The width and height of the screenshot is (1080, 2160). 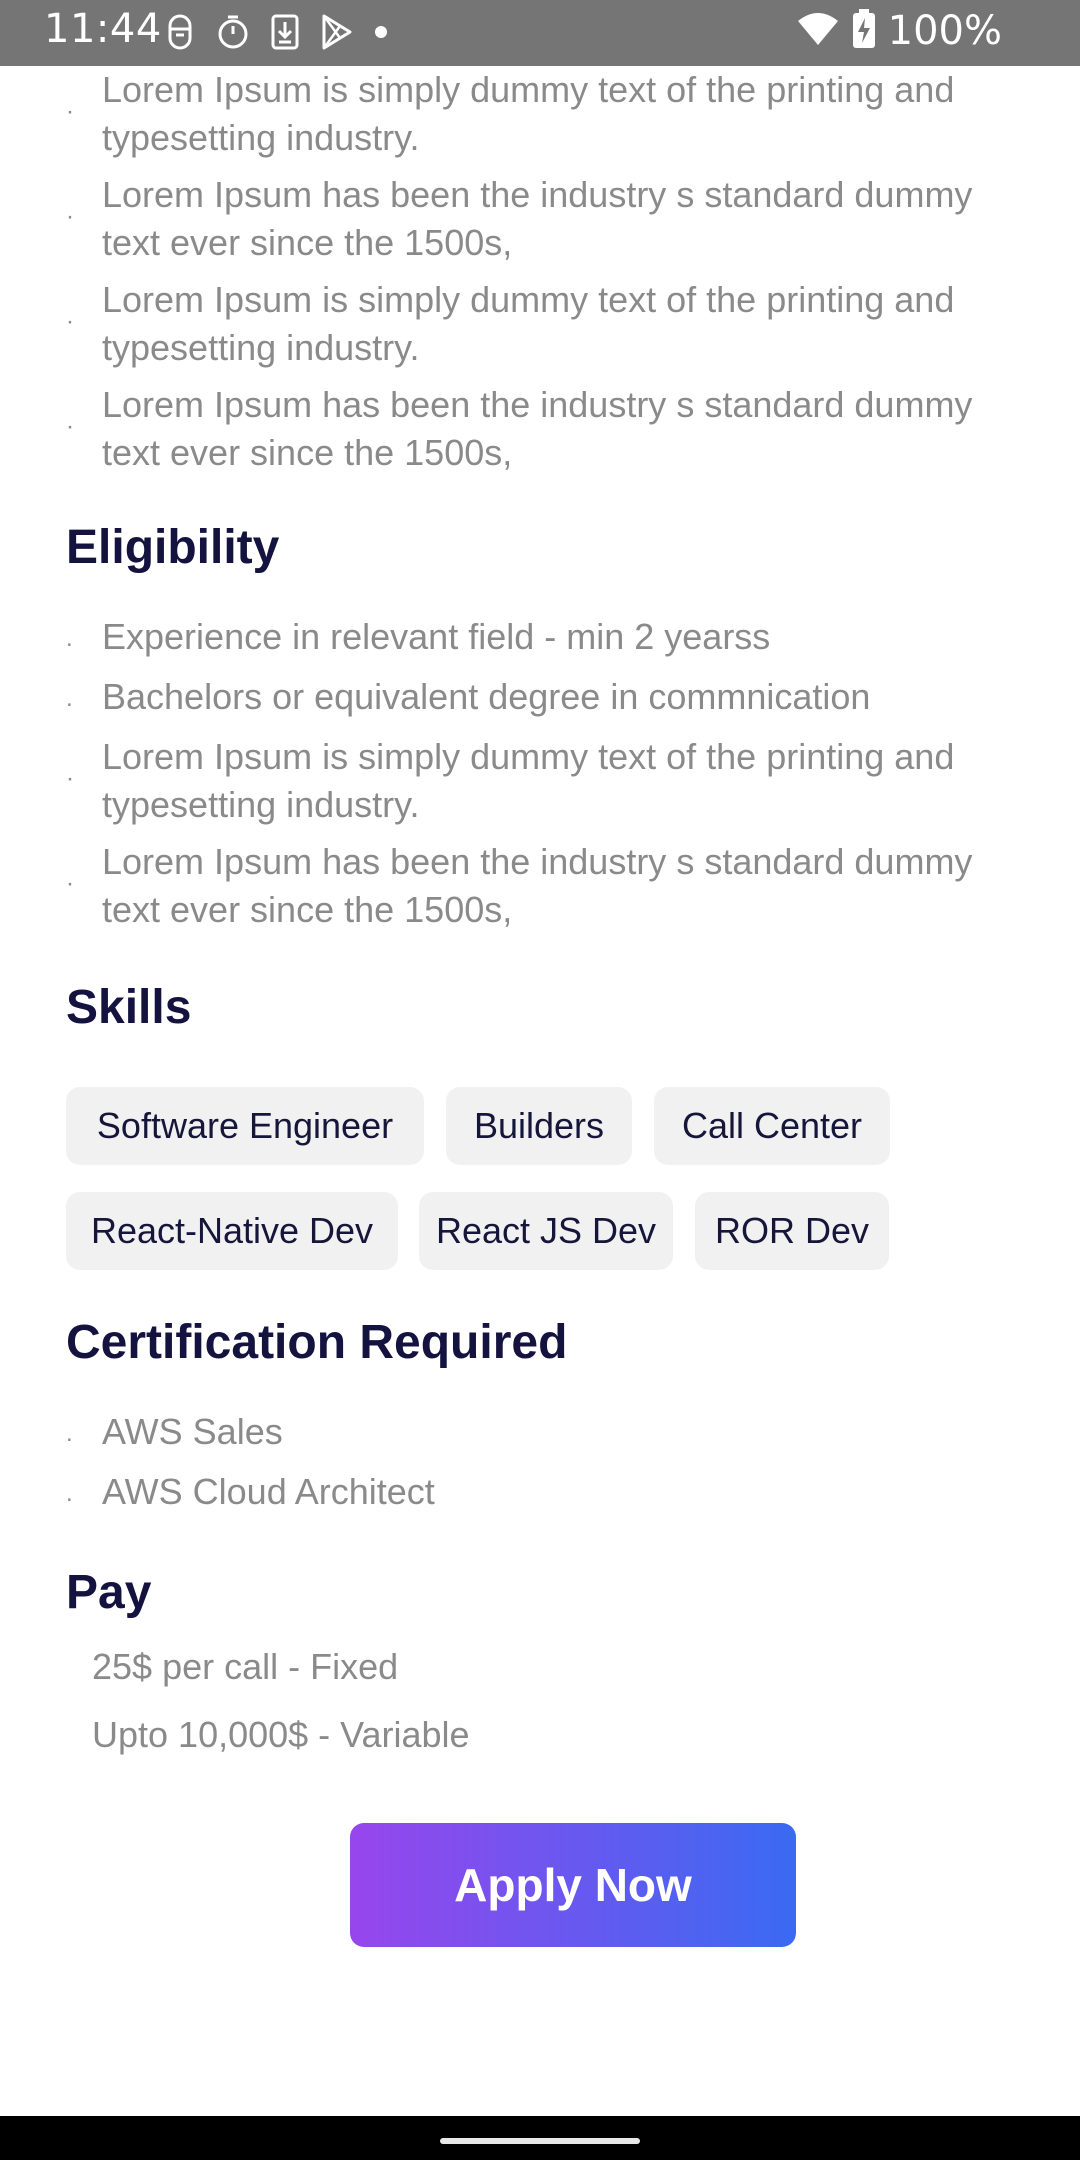 What do you see at coordinates (337, 32) in the screenshot?
I see `play-store-icon` at bounding box center [337, 32].